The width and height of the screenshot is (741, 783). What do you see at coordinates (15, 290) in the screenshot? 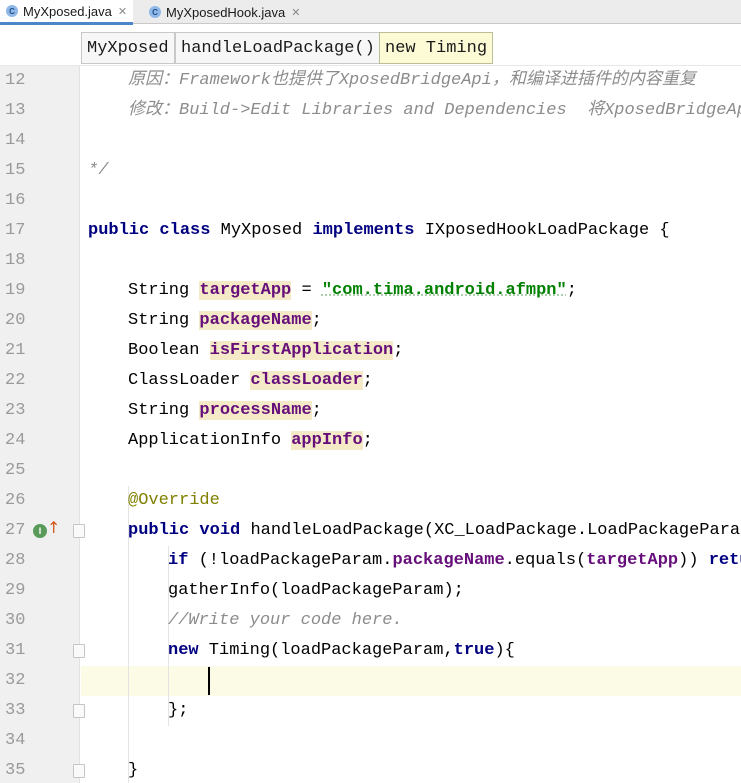
I see `line-number: 19` at bounding box center [15, 290].